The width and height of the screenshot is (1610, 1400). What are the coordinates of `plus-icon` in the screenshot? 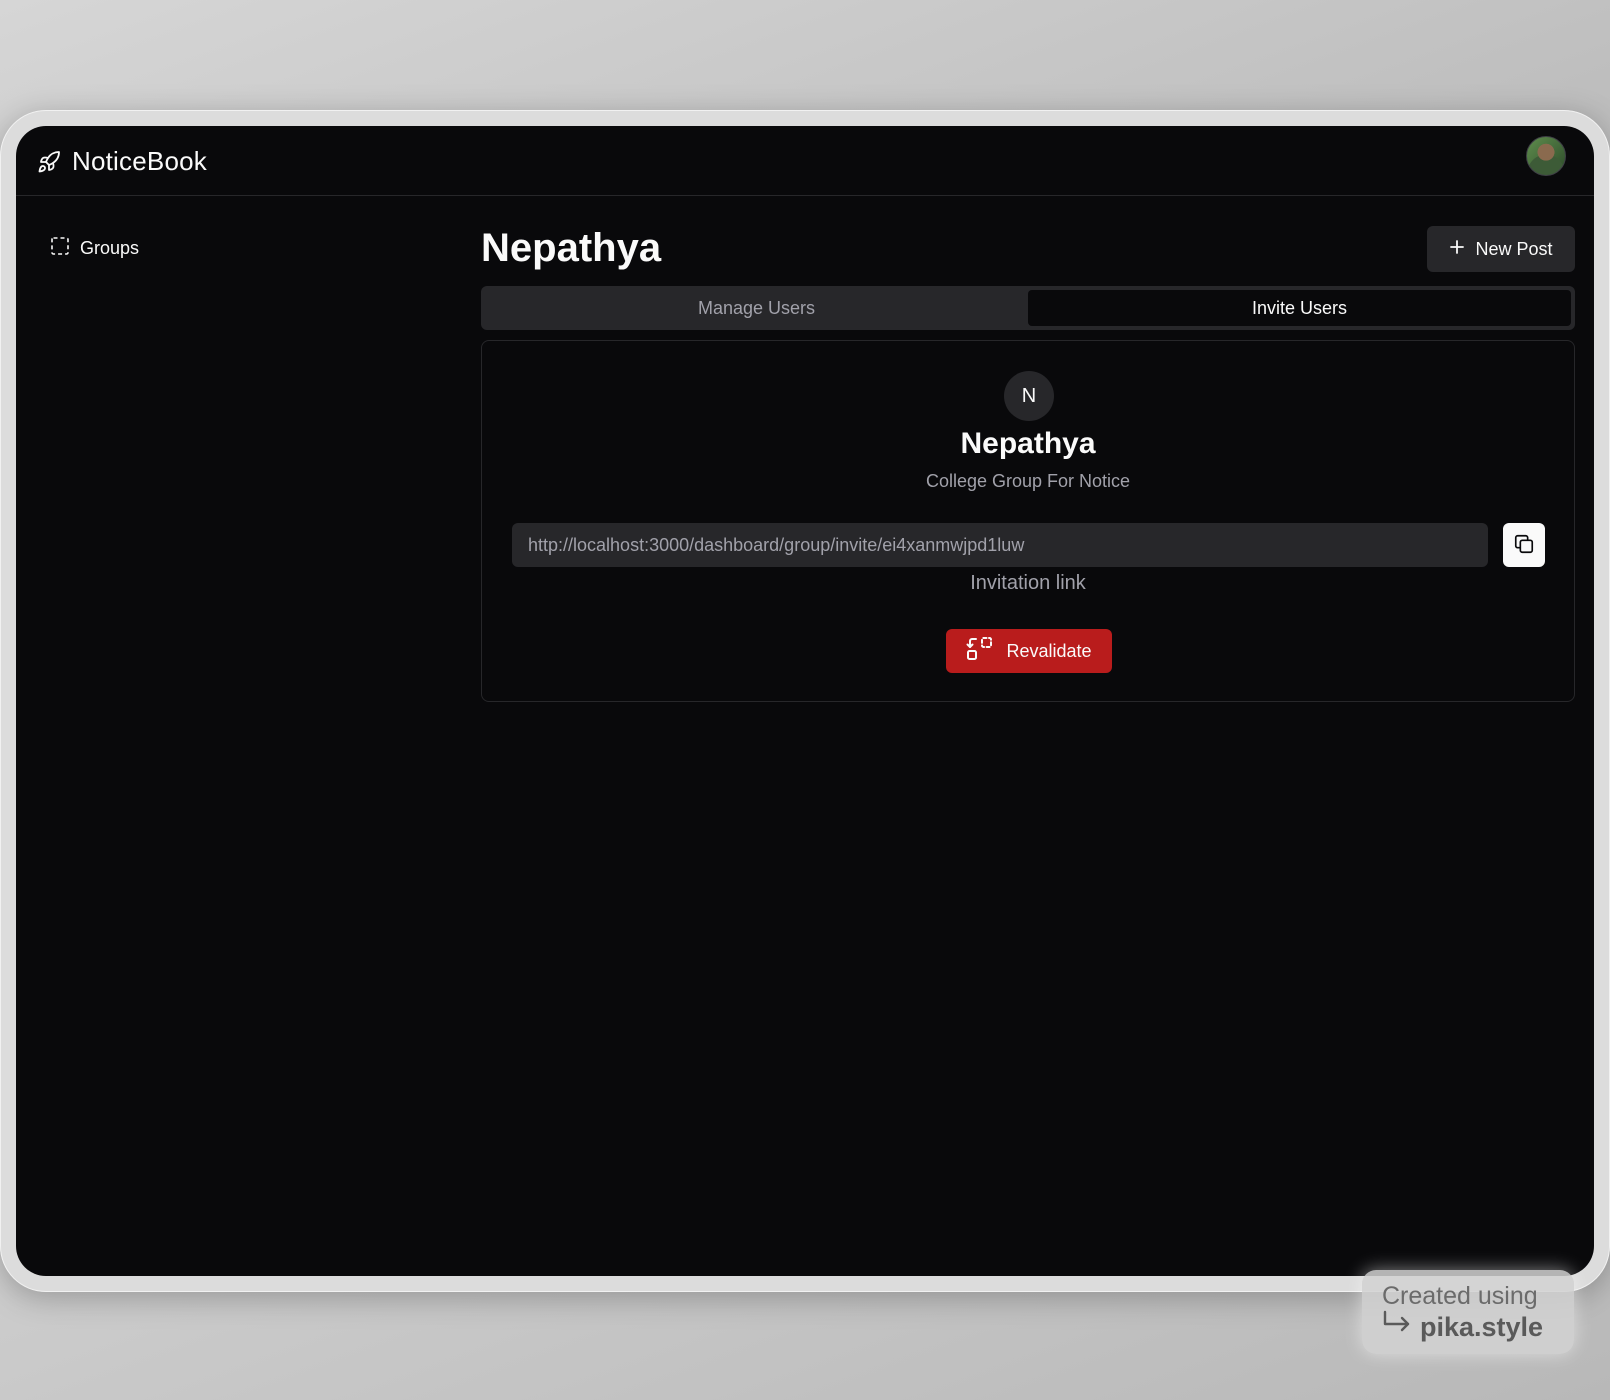 It's located at (1457, 249).